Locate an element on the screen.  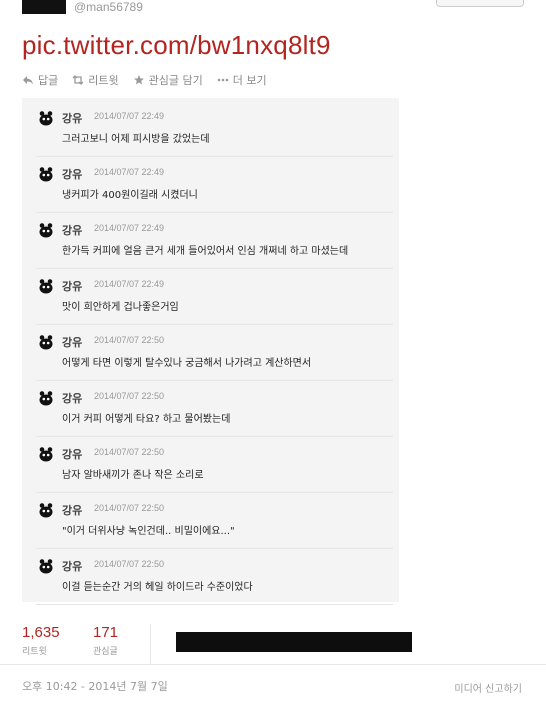
star-icon is located at coordinates (138, 80).